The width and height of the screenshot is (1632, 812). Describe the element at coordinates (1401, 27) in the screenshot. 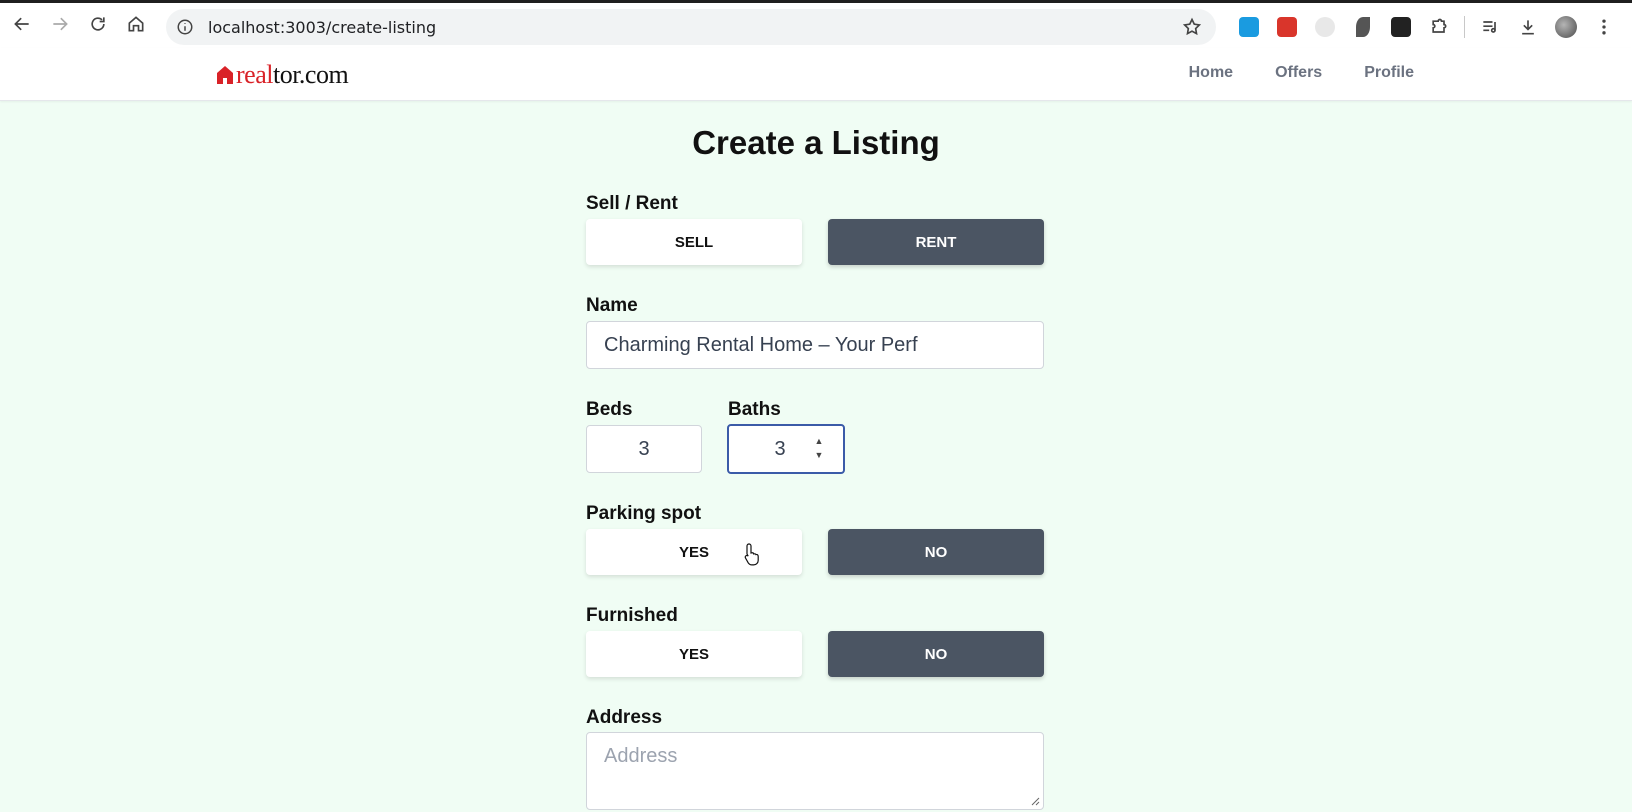

I see `extension-function-icon` at that location.